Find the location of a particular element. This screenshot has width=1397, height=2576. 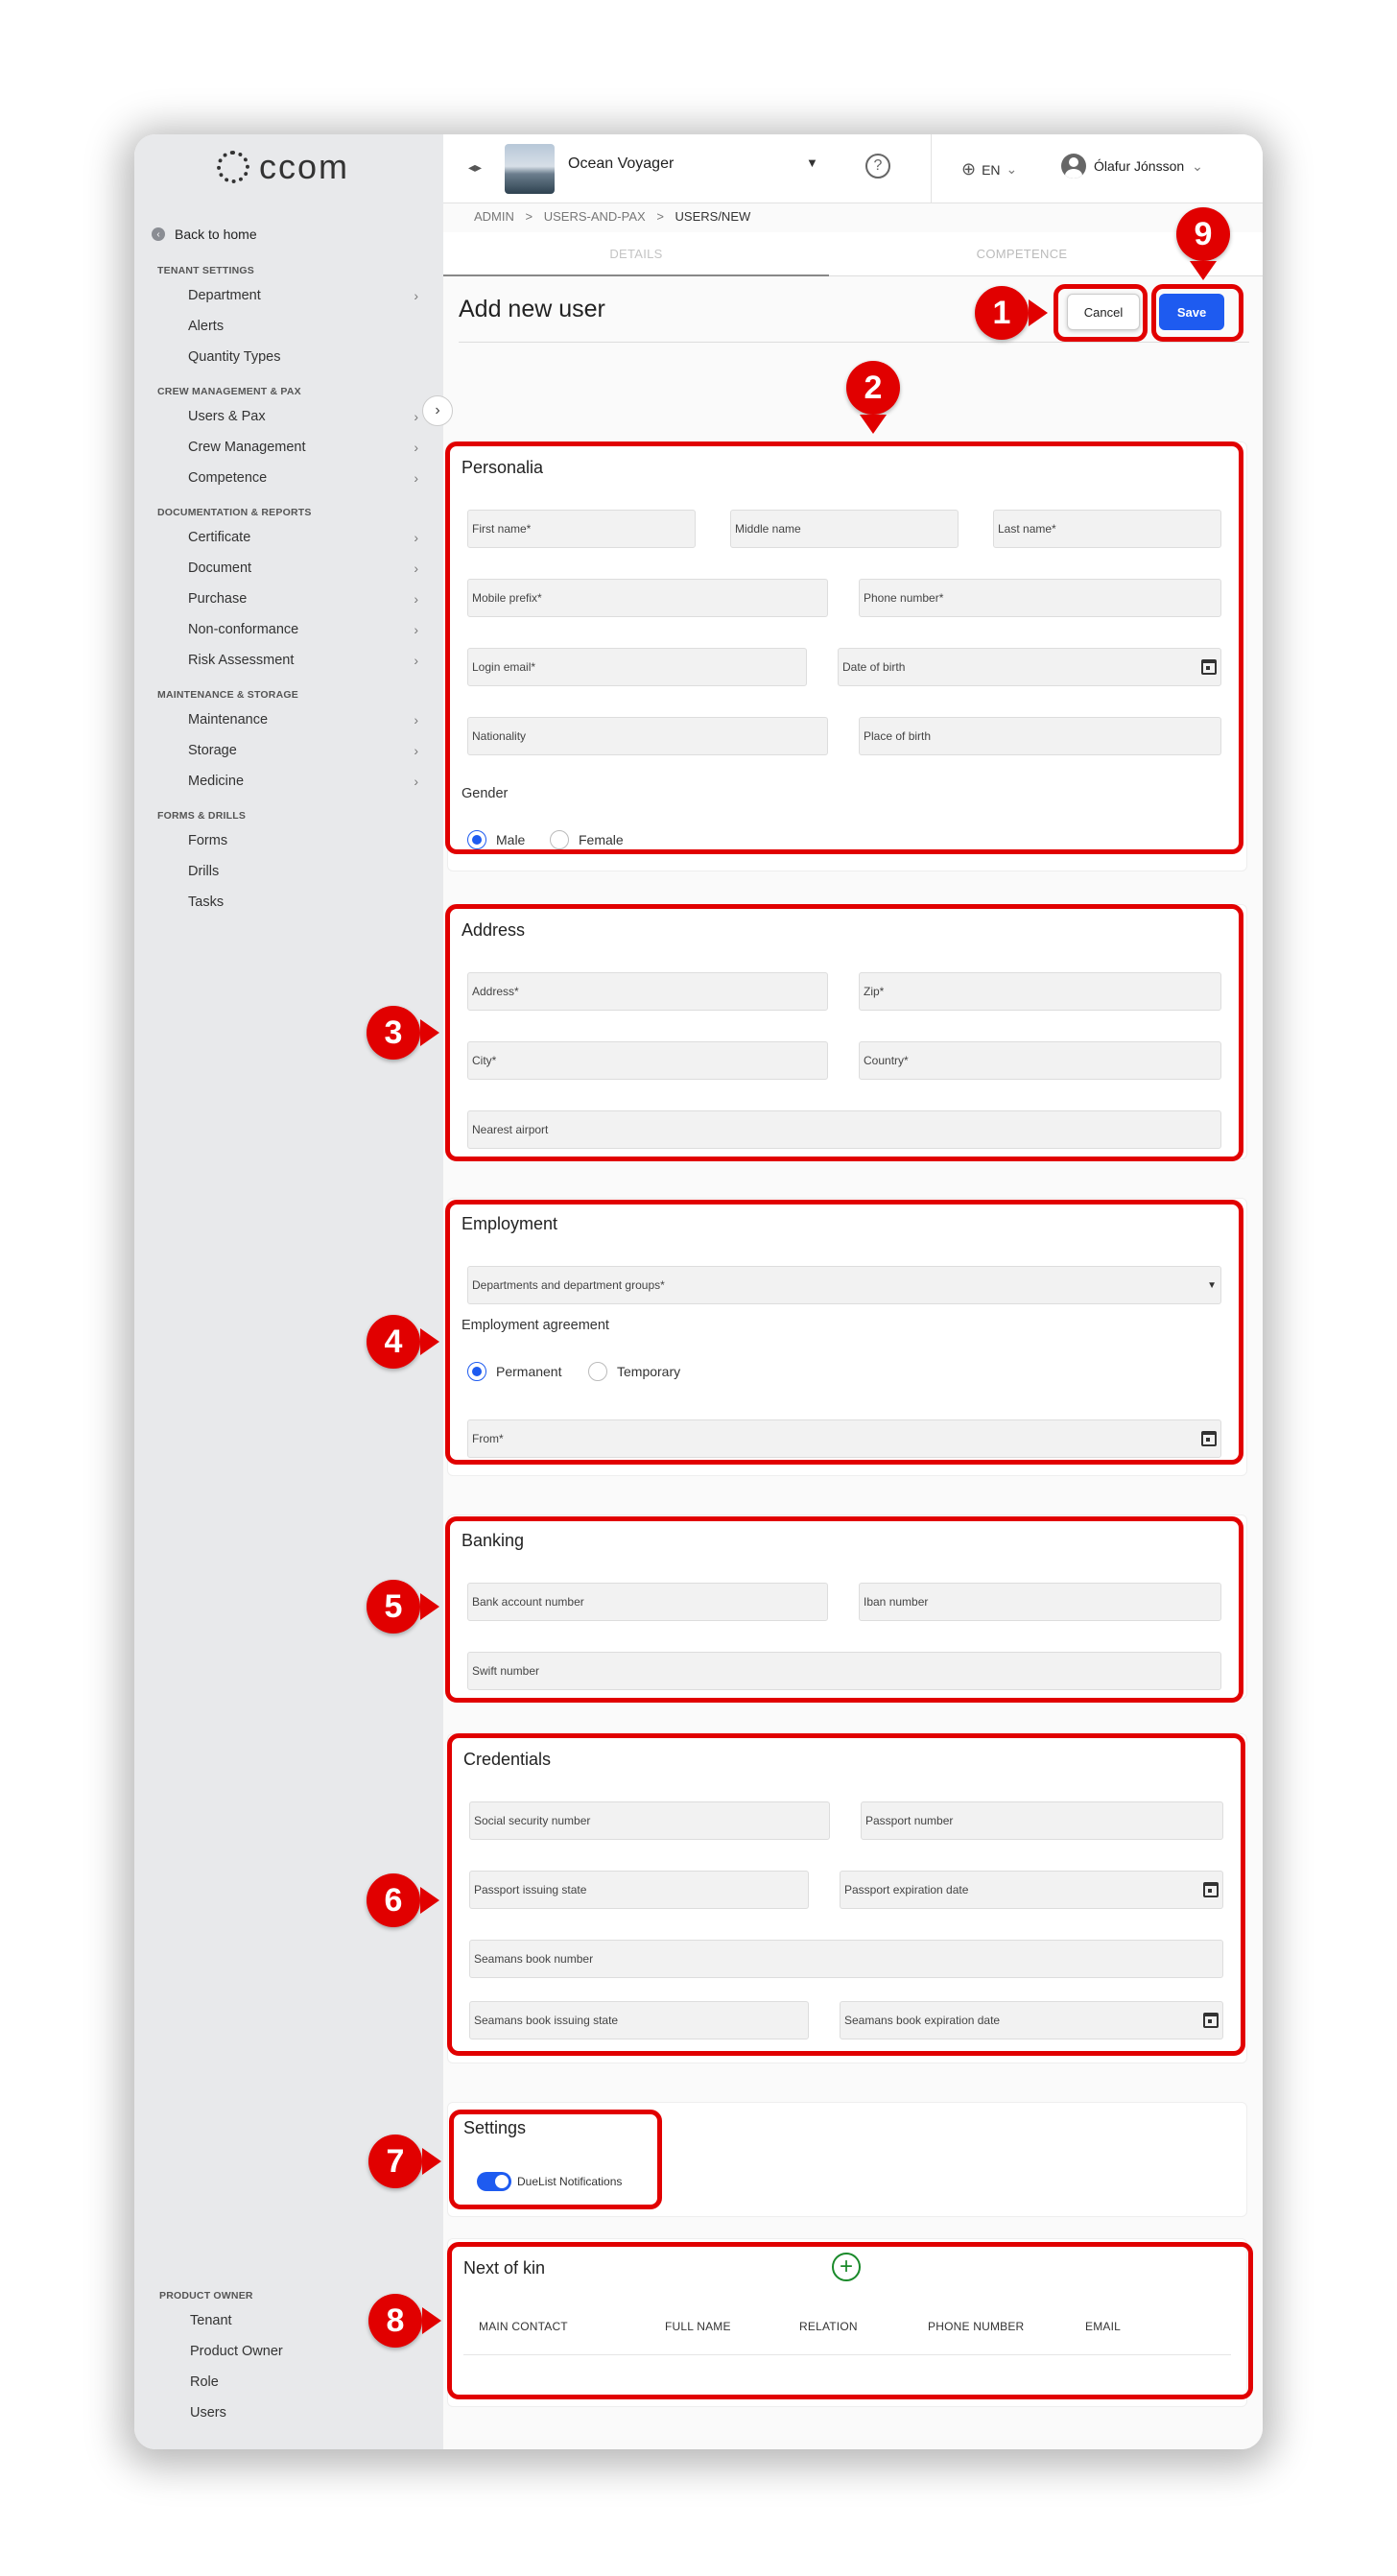

back-to-home-label: Back to home is located at coordinates (216, 234).